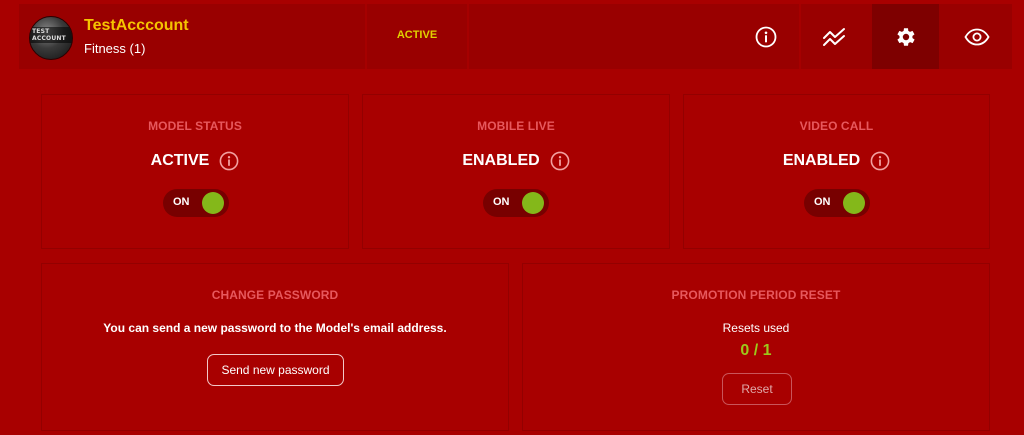 The height and width of the screenshot is (435, 1024). I want to click on reset-button: Reset, so click(757, 389).